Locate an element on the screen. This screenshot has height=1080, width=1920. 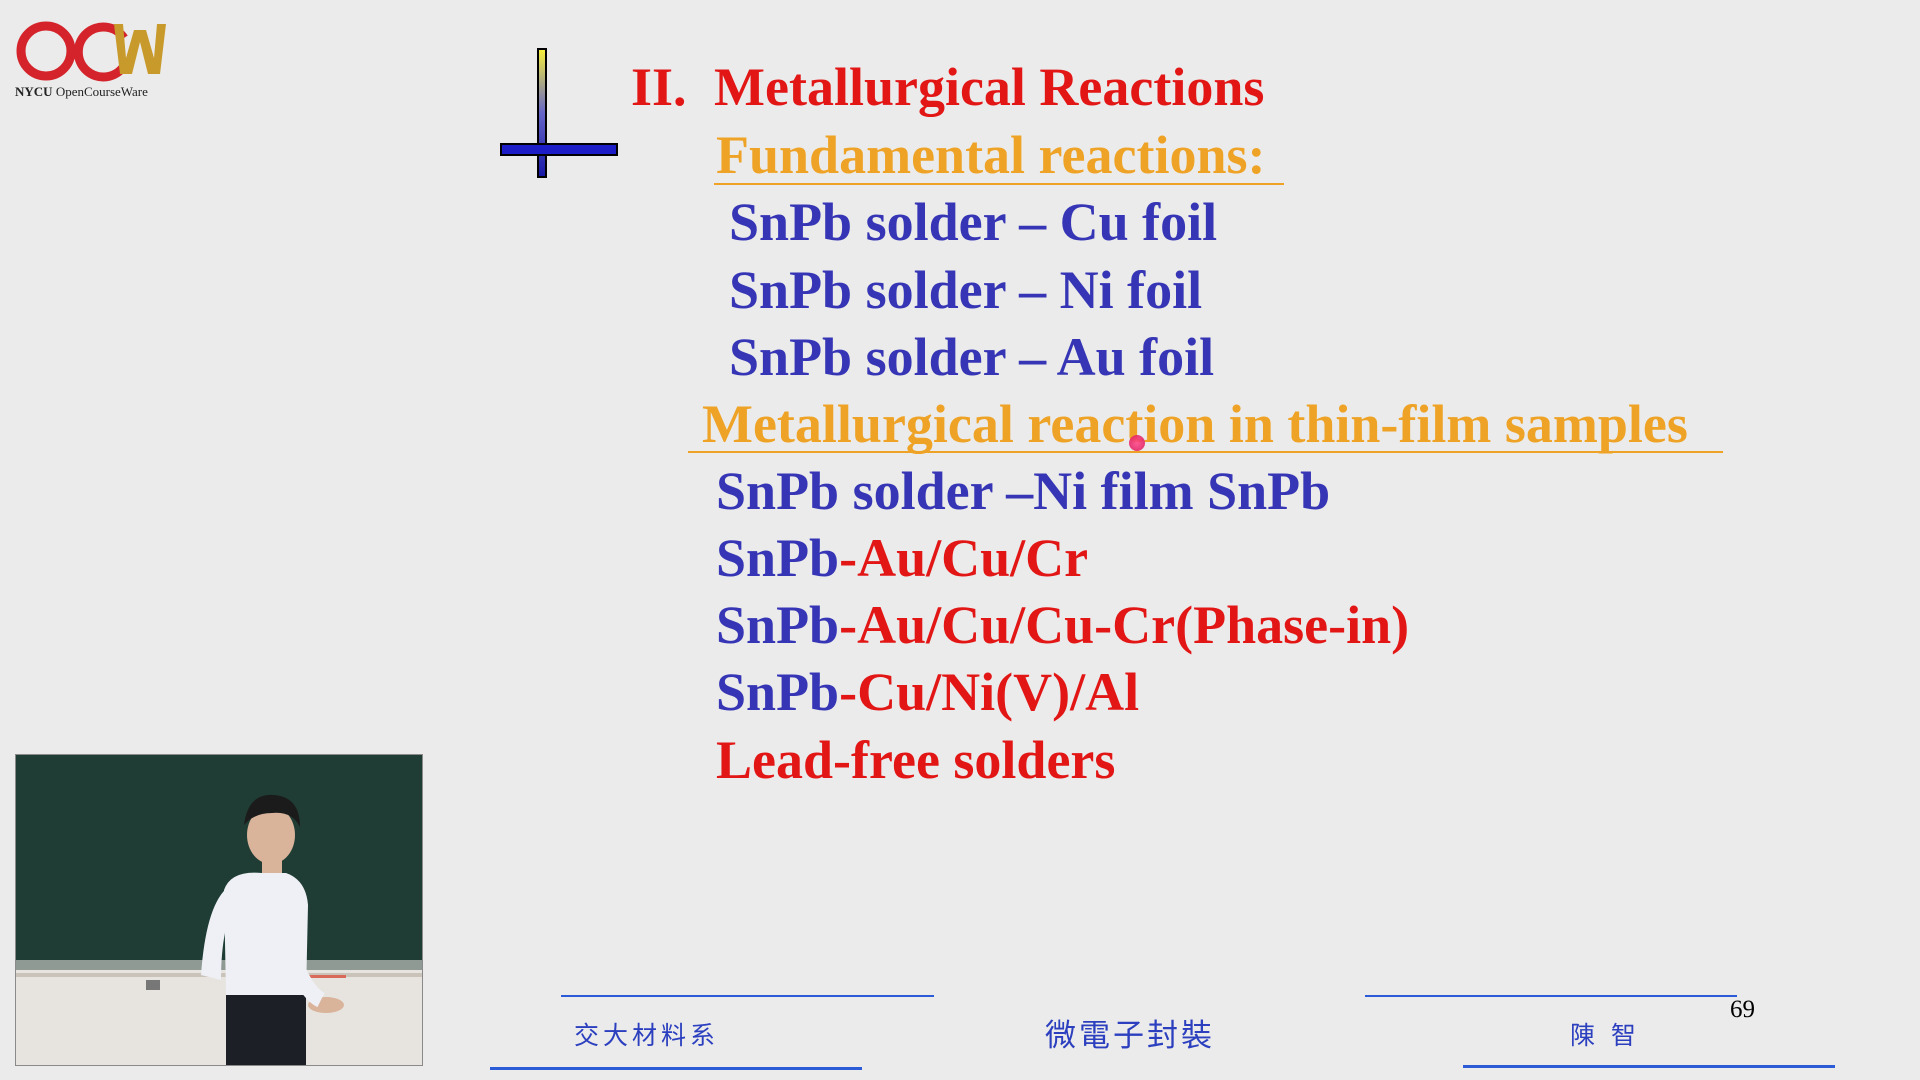
slide-page-number: 69 is located at coordinates (1742, 1009).